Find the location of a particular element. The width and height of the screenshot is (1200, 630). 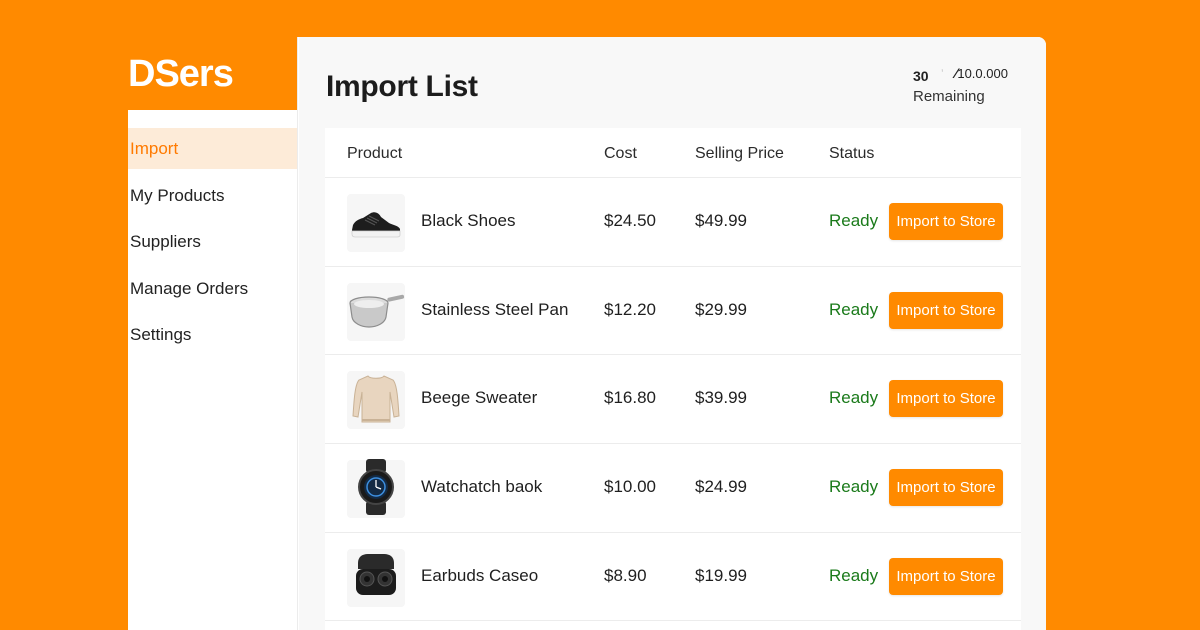

sweater-icon is located at coordinates (376, 400).